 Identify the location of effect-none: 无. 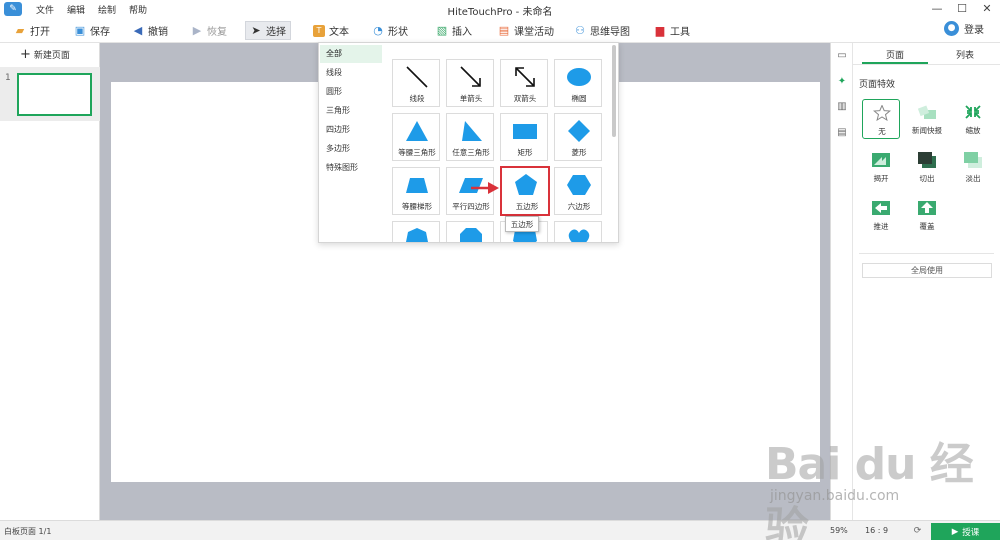
(881, 119).